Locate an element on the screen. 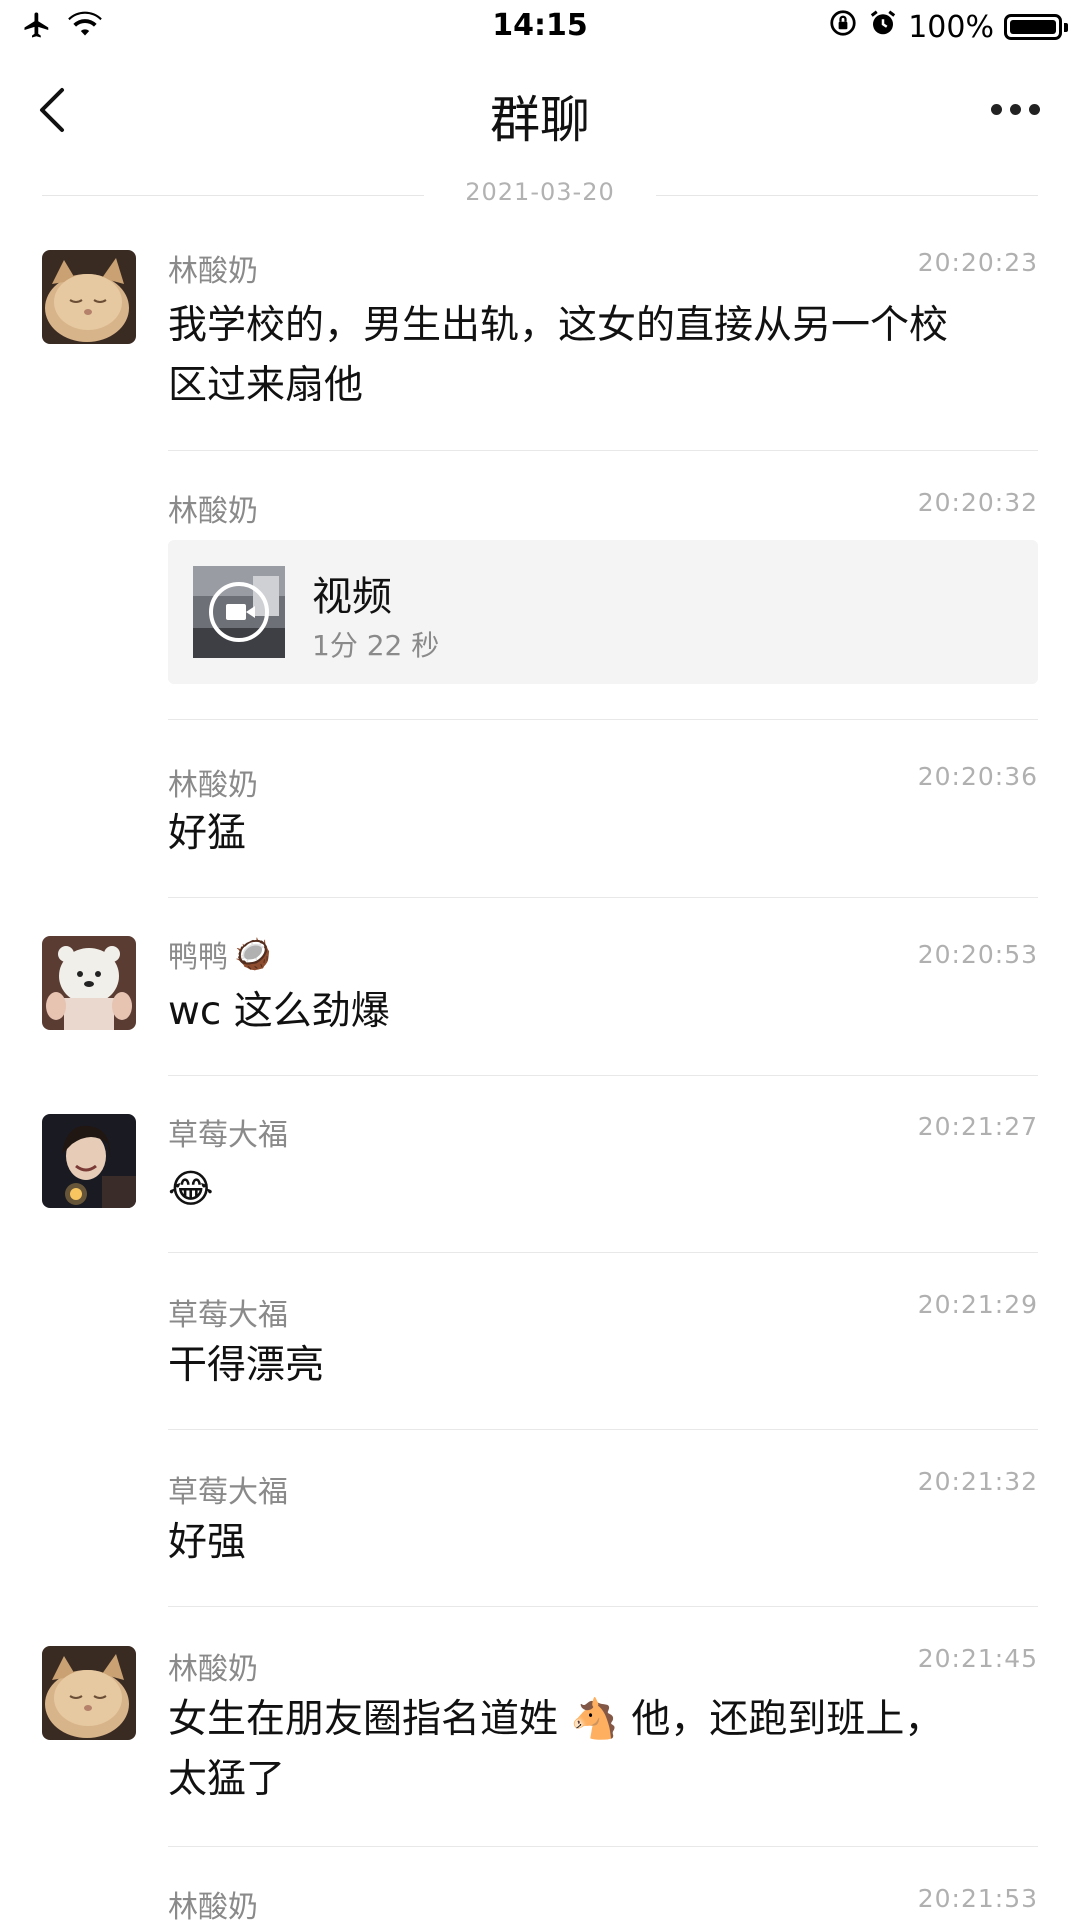  nav-bar: 群聊 is located at coordinates (540, 109).